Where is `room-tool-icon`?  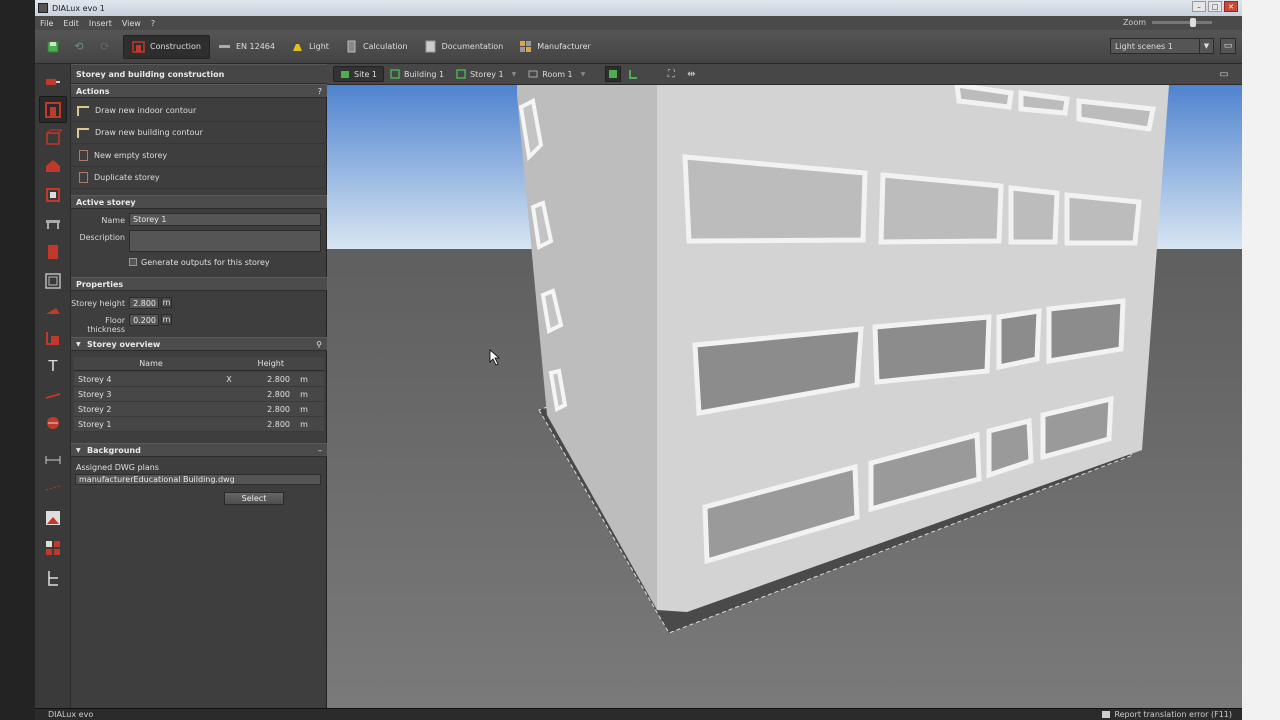 room-tool-icon is located at coordinates (53, 137).